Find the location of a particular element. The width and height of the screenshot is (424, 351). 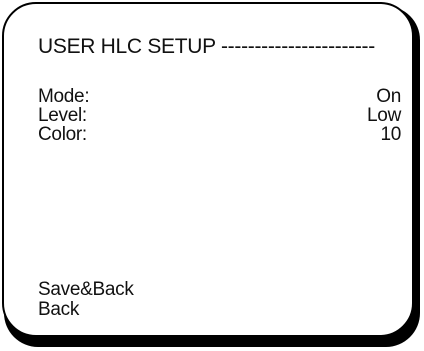

color-label: Color: is located at coordinates (62, 134).